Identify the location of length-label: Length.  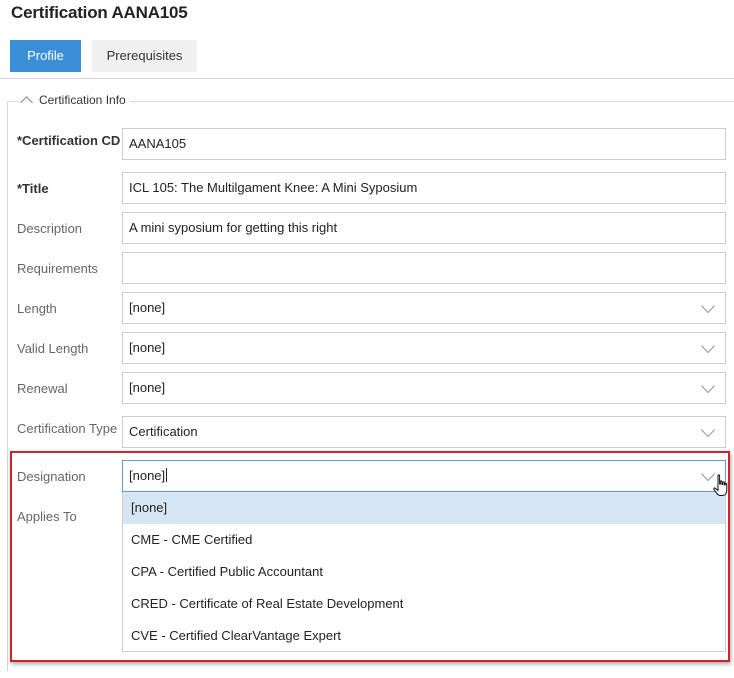
(37, 308).